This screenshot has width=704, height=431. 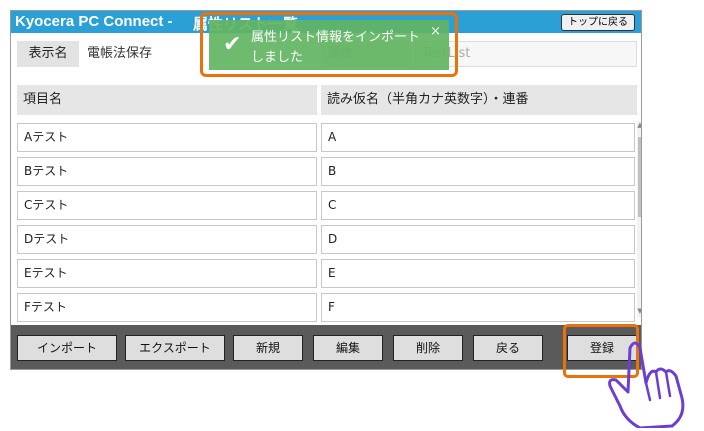 What do you see at coordinates (167, 171) in the screenshot?
I see `item-name-field: Bテスト` at bounding box center [167, 171].